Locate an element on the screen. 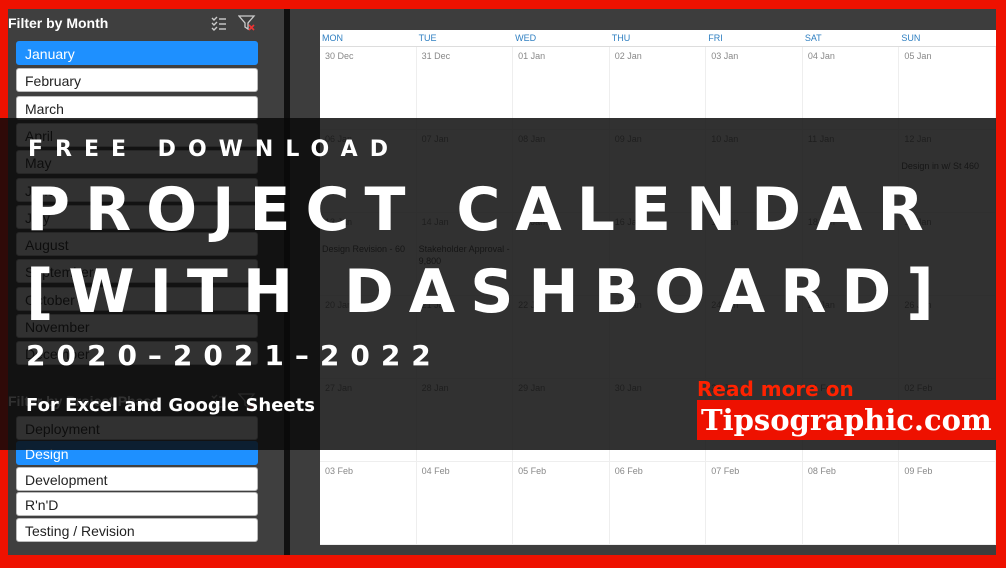 This screenshot has height=568, width=1006. frame-border-right is located at coordinates (1001, 284).